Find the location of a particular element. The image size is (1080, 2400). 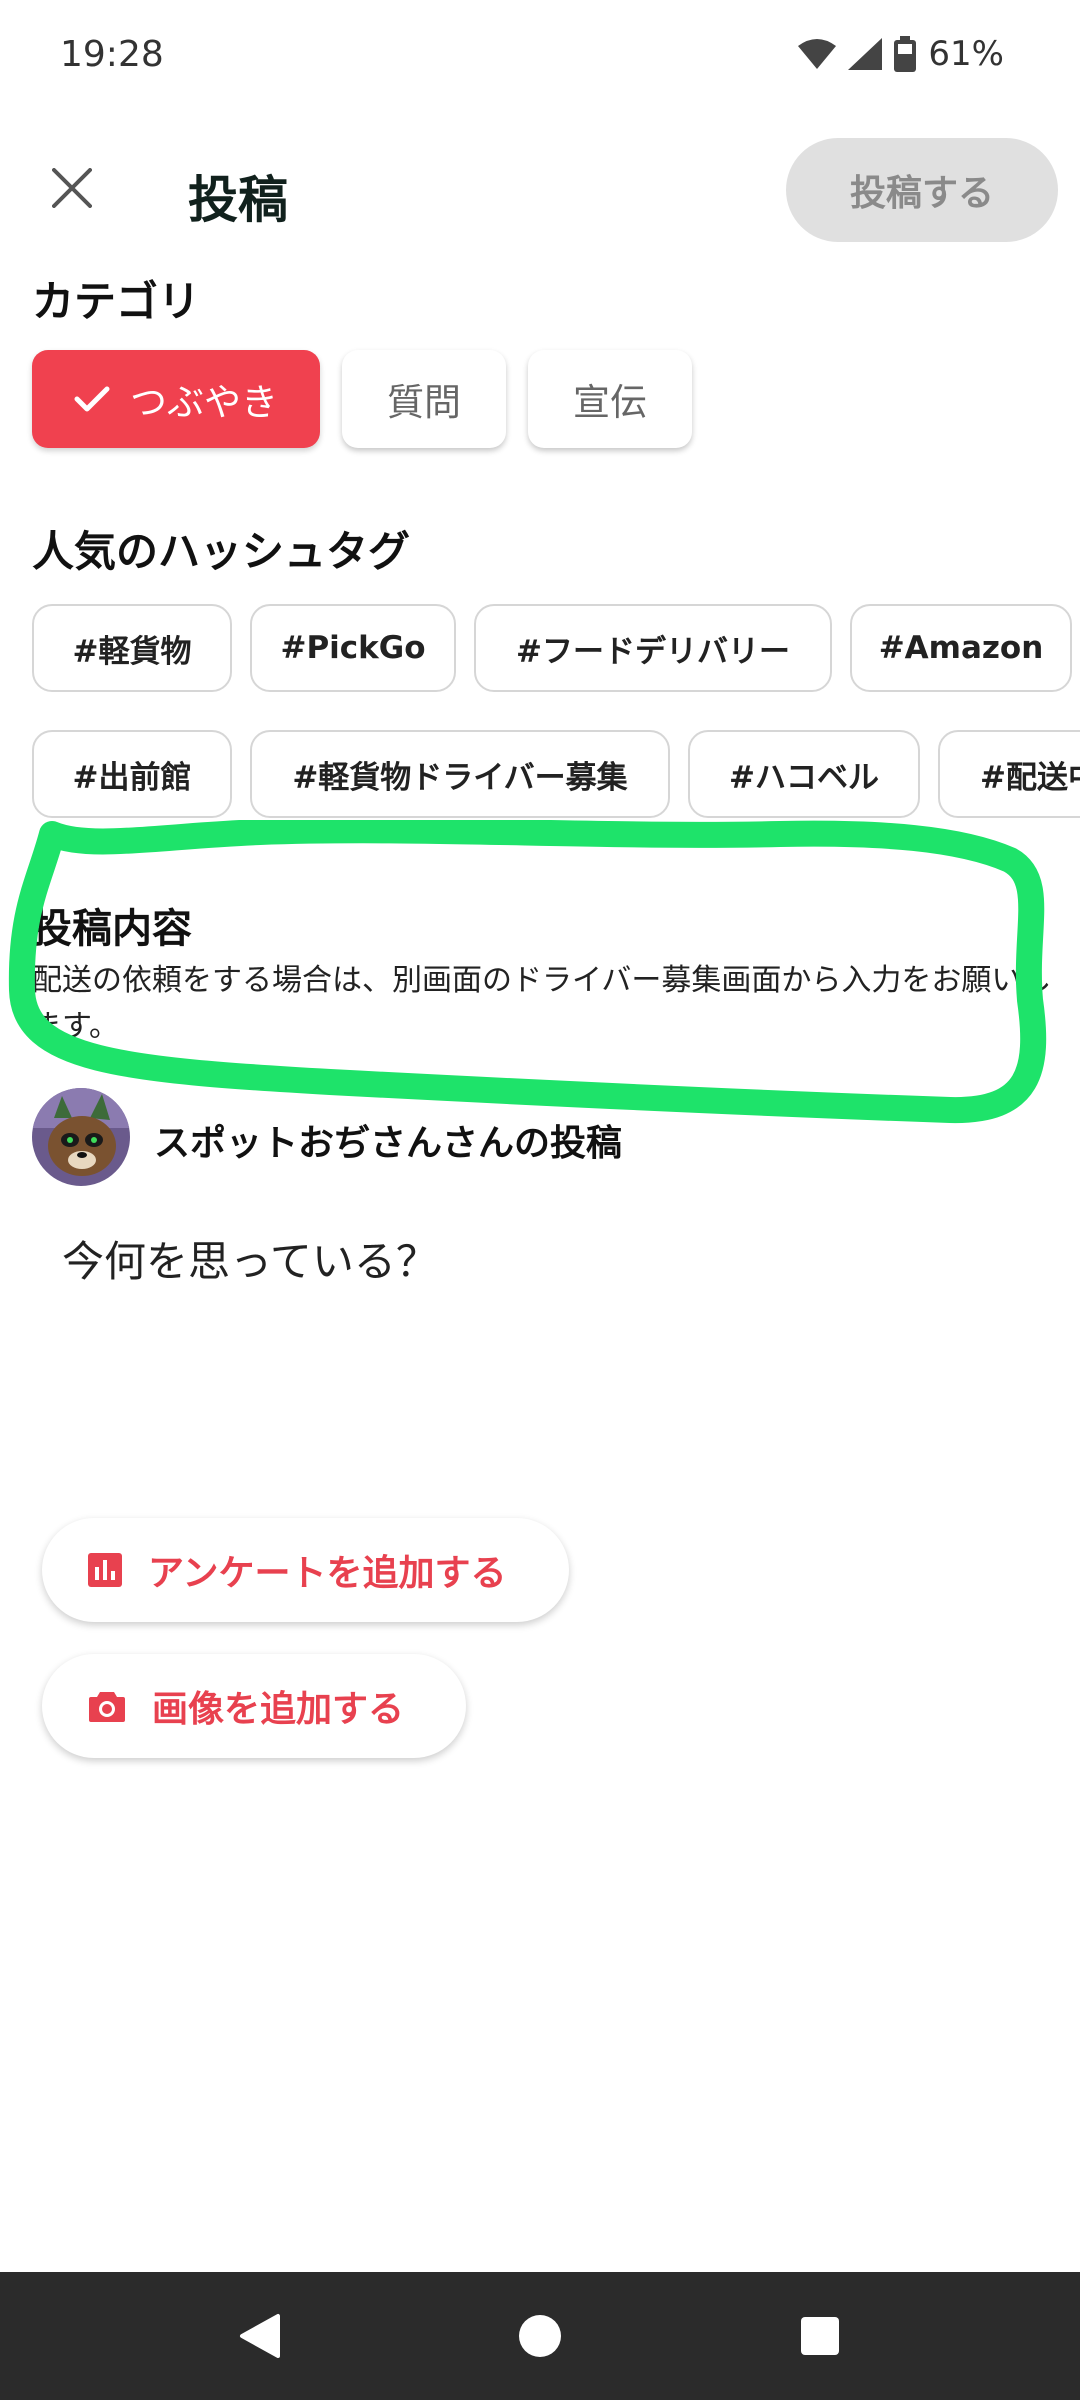

status-icons: 61% is located at coordinates (901, 54).